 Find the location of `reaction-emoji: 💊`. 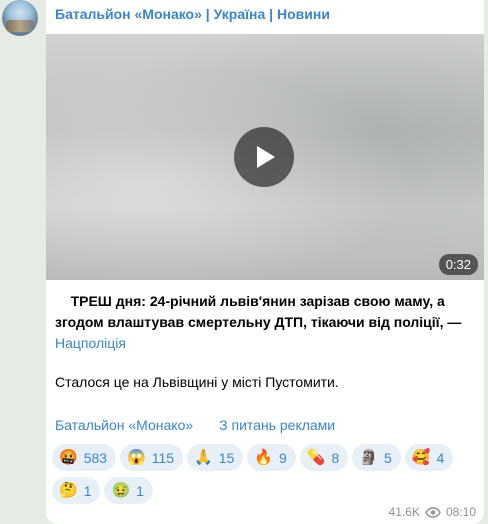

reaction-emoji: 💊 is located at coordinates (316, 457).